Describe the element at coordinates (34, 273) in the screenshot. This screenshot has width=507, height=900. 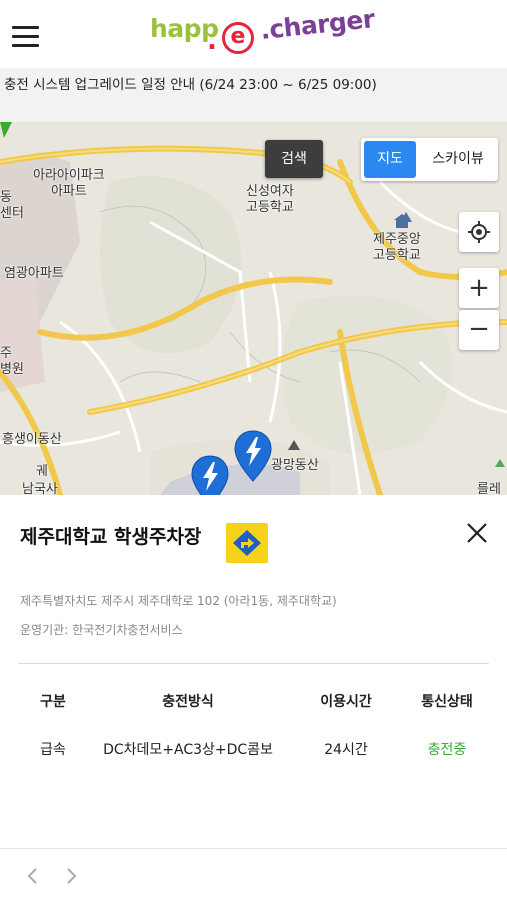
I see `map-label-yeomgwang: 염광아파트` at that location.